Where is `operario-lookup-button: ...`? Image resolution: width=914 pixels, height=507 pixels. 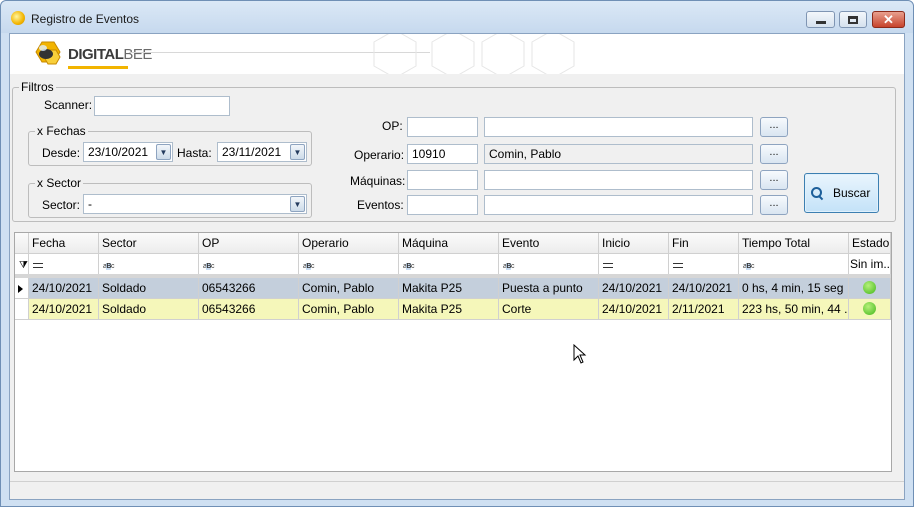
operario-lookup-button: ... is located at coordinates (774, 154).